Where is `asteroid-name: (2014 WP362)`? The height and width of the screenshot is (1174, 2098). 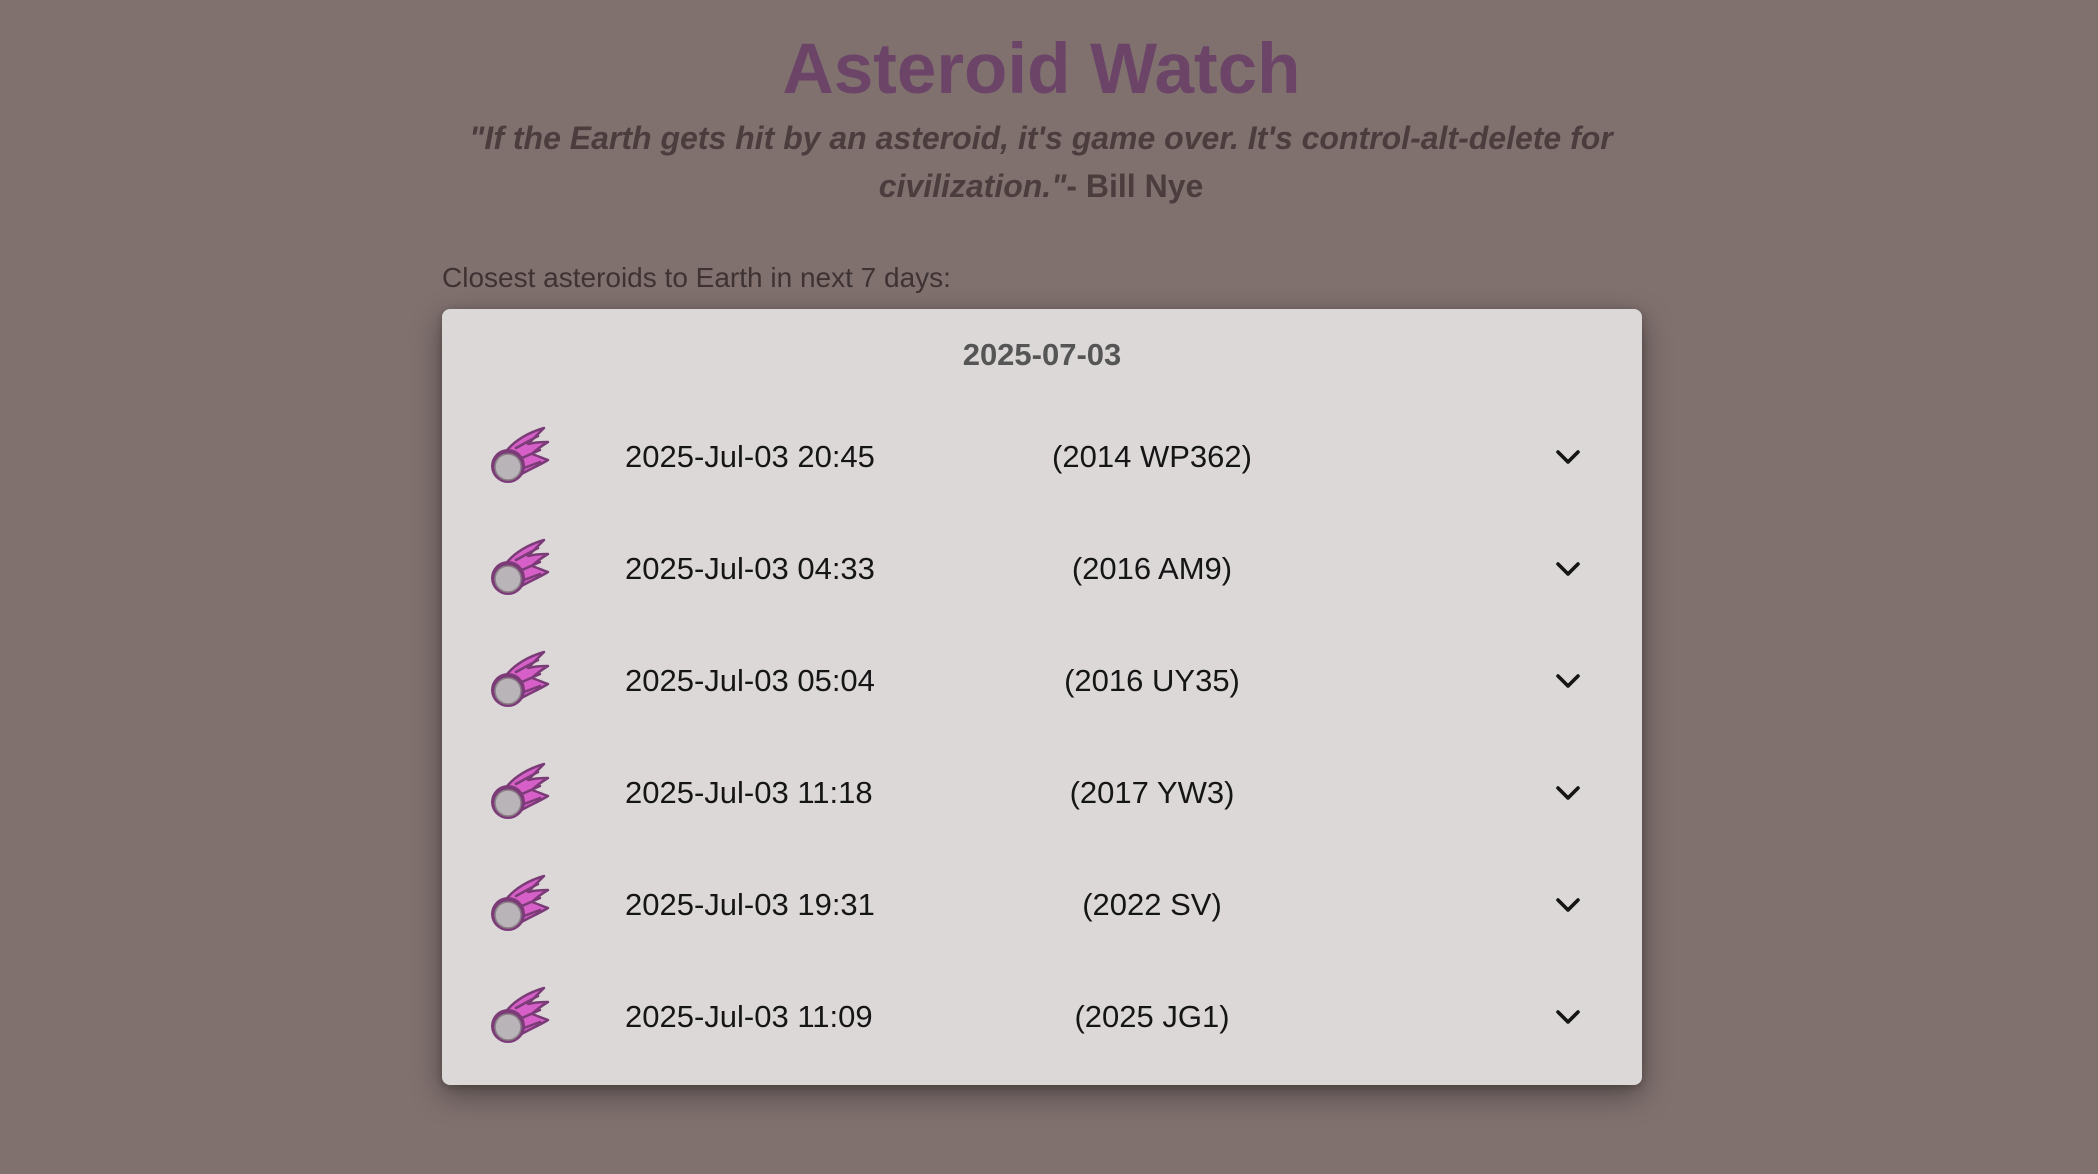
asteroid-name: (2014 WP362) is located at coordinates (1152, 456).